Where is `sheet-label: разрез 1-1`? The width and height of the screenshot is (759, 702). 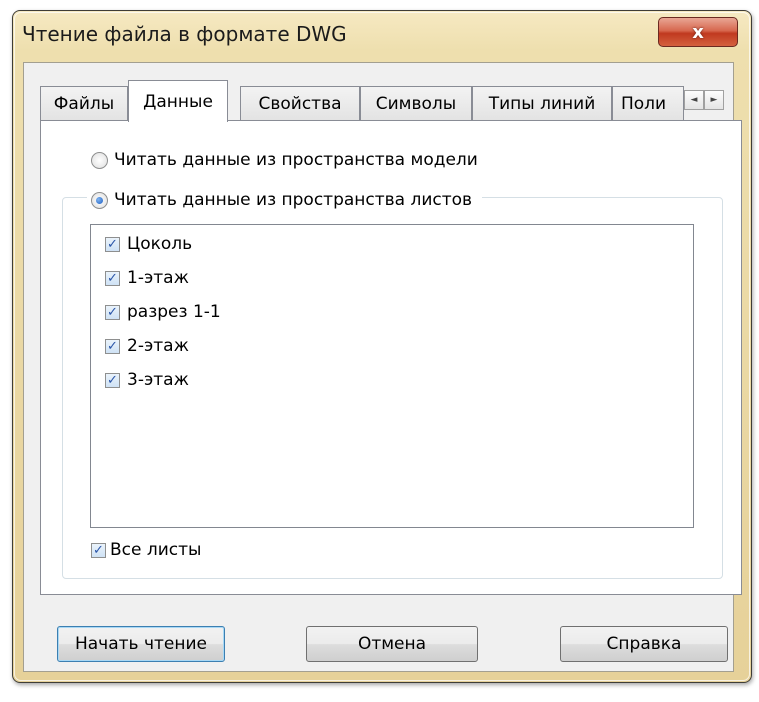 sheet-label: разрез 1-1 is located at coordinates (174, 312).